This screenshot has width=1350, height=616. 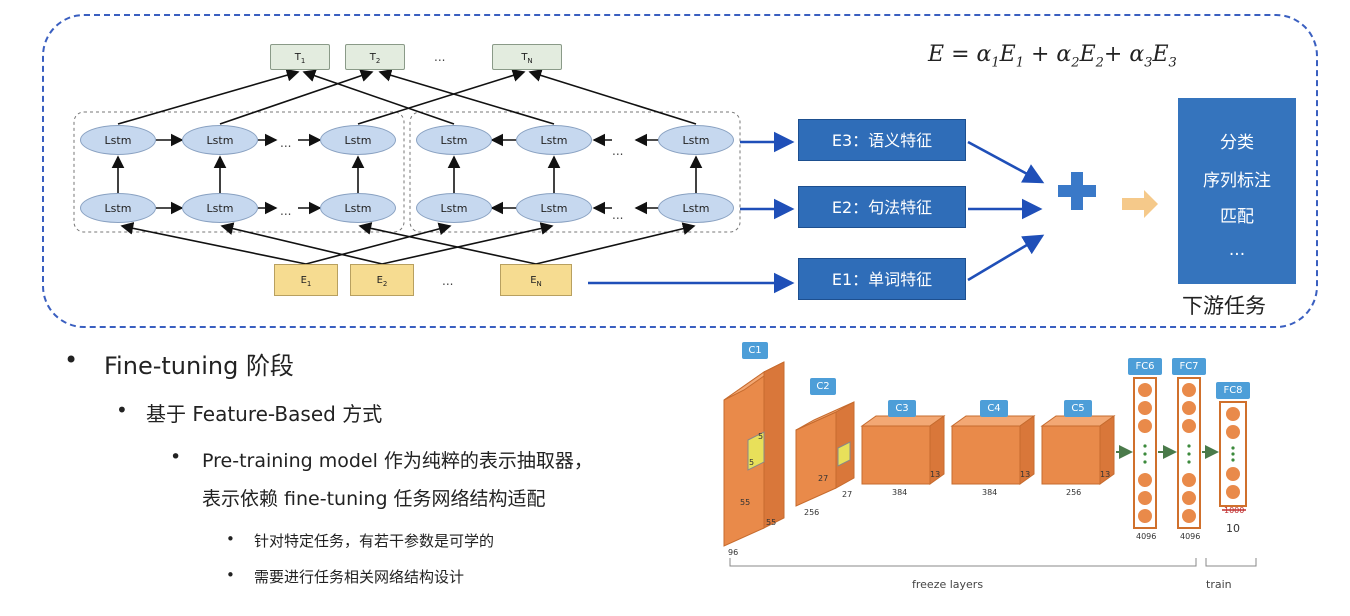 I want to click on train-label: train, so click(x=1219, y=584).